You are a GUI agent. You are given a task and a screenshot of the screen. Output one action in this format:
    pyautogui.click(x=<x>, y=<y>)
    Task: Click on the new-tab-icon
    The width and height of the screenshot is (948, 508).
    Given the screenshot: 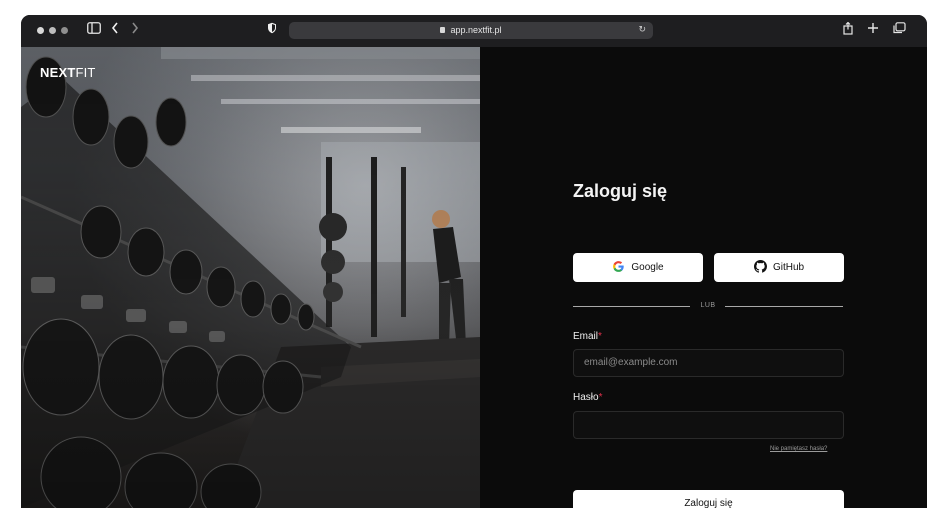 What is the action you would take?
    pyautogui.click(x=873, y=31)
    